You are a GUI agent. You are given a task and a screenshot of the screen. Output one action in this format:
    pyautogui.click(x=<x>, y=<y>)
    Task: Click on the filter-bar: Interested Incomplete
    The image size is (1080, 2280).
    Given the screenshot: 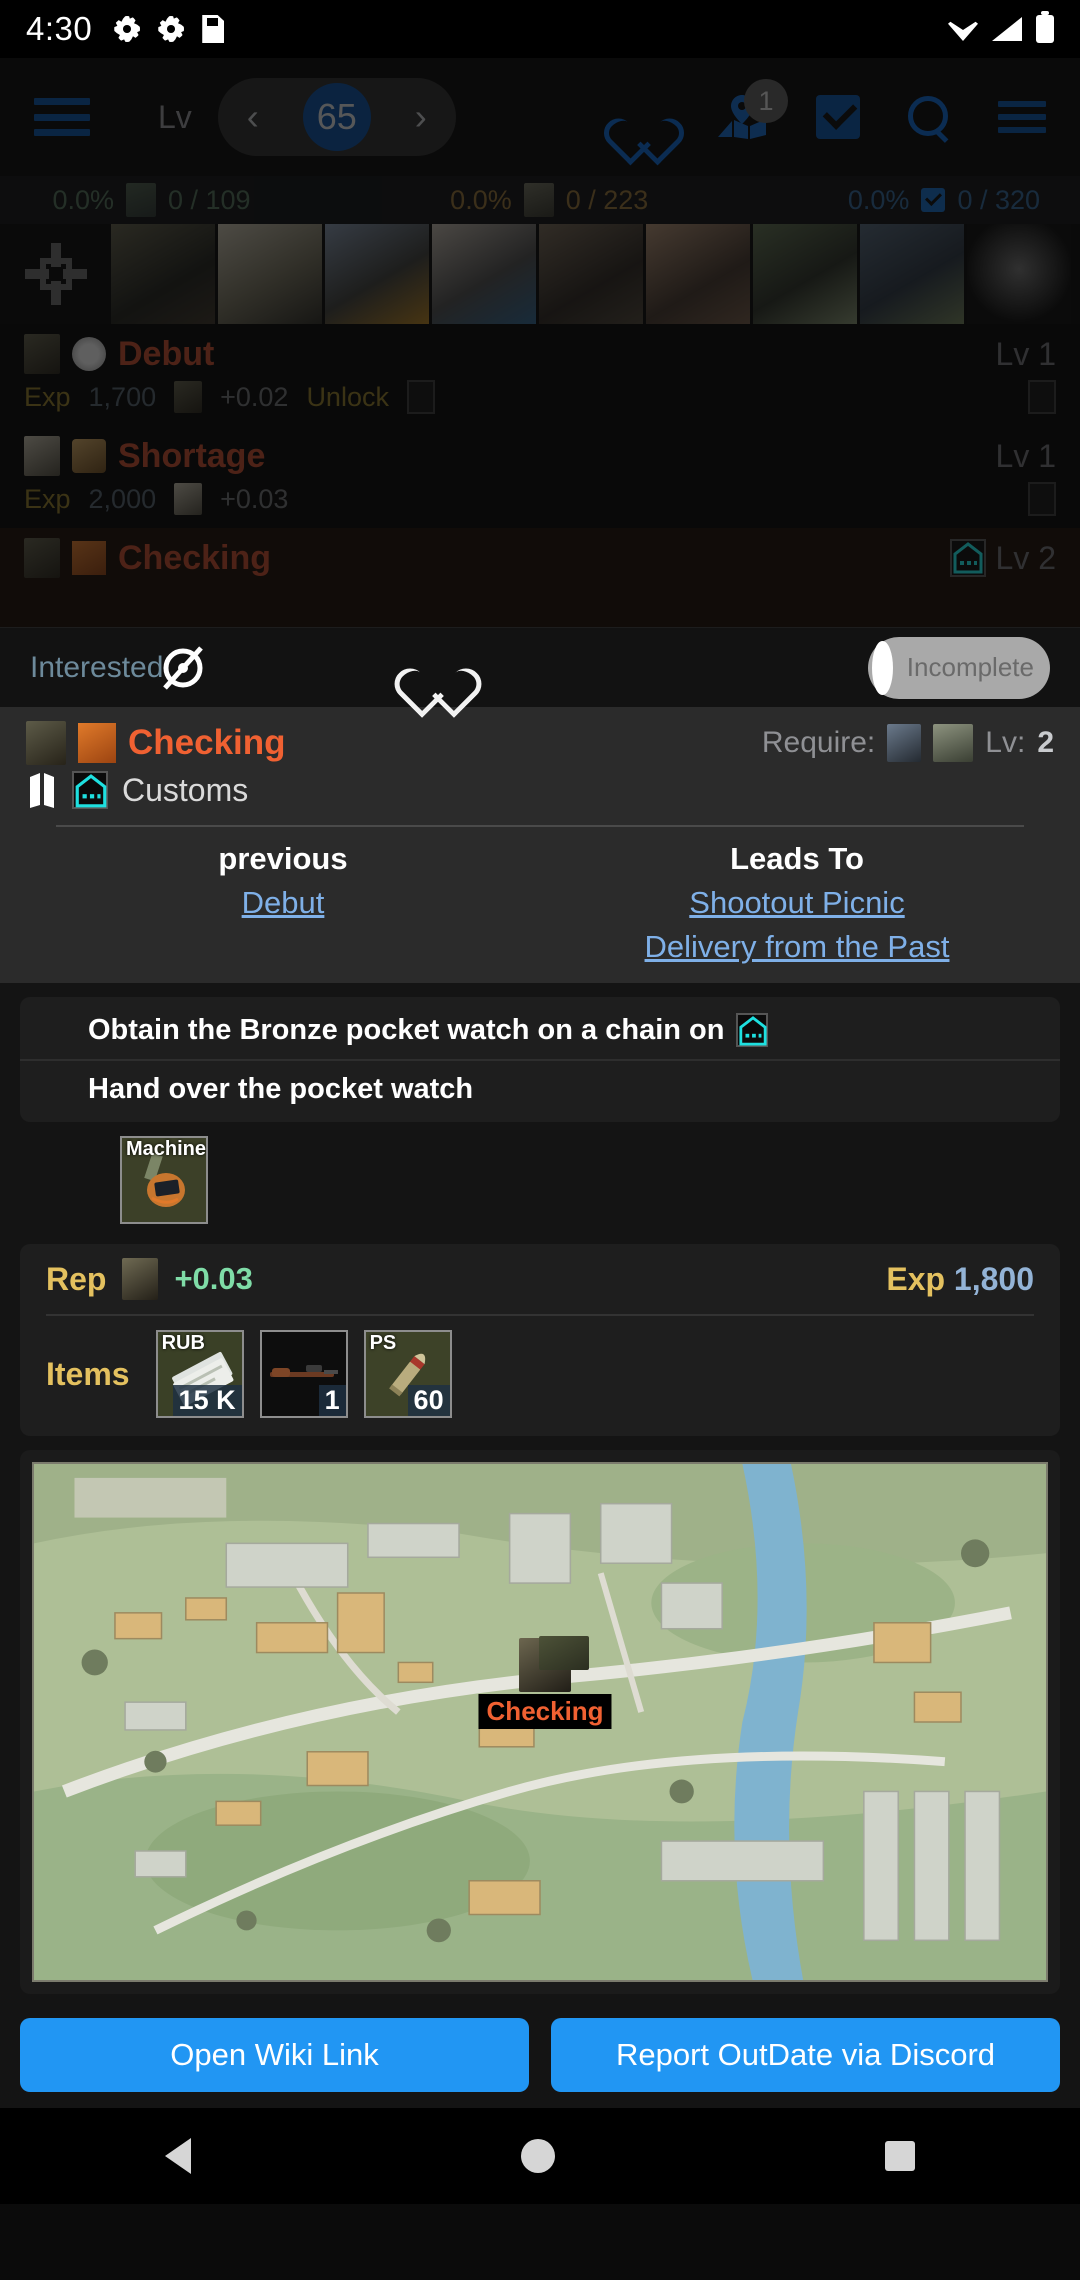 What is the action you would take?
    pyautogui.click(x=540, y=667)
    